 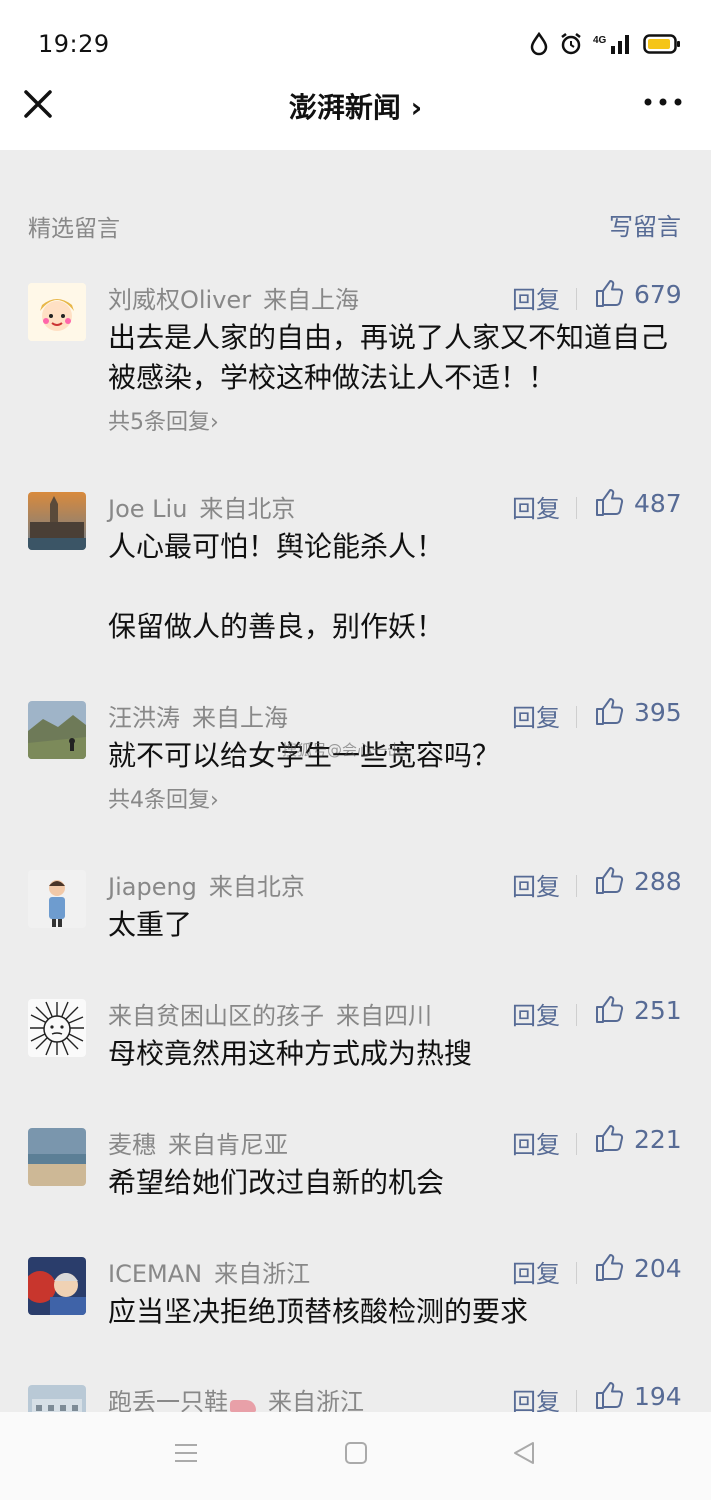 What do you see at coordinates (661, 44) in the screenshot?
I see `battery-icon` at bounding box center [661, 44].